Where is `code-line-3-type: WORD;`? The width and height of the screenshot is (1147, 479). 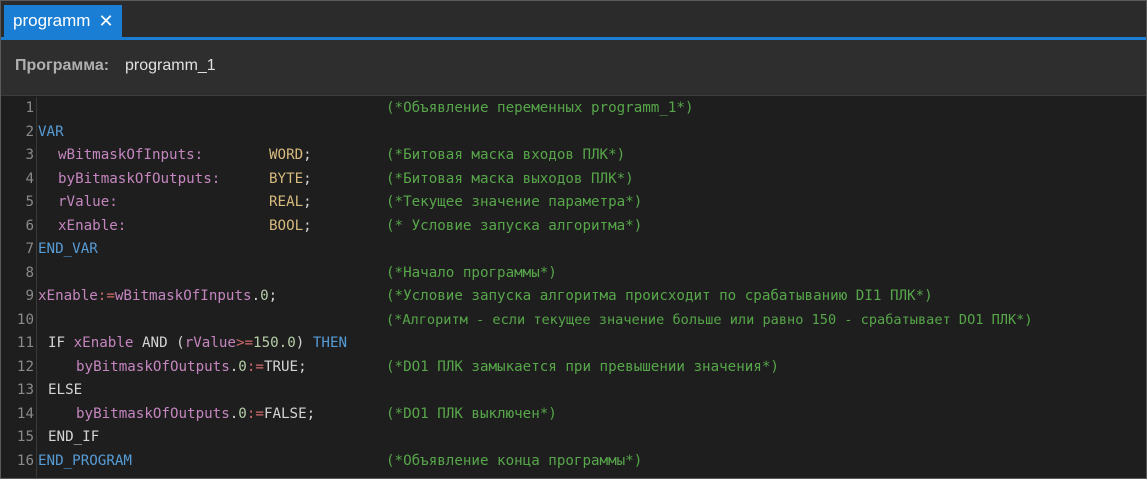
code-line-3-type: WORD; is located at coordinates (290, 155).